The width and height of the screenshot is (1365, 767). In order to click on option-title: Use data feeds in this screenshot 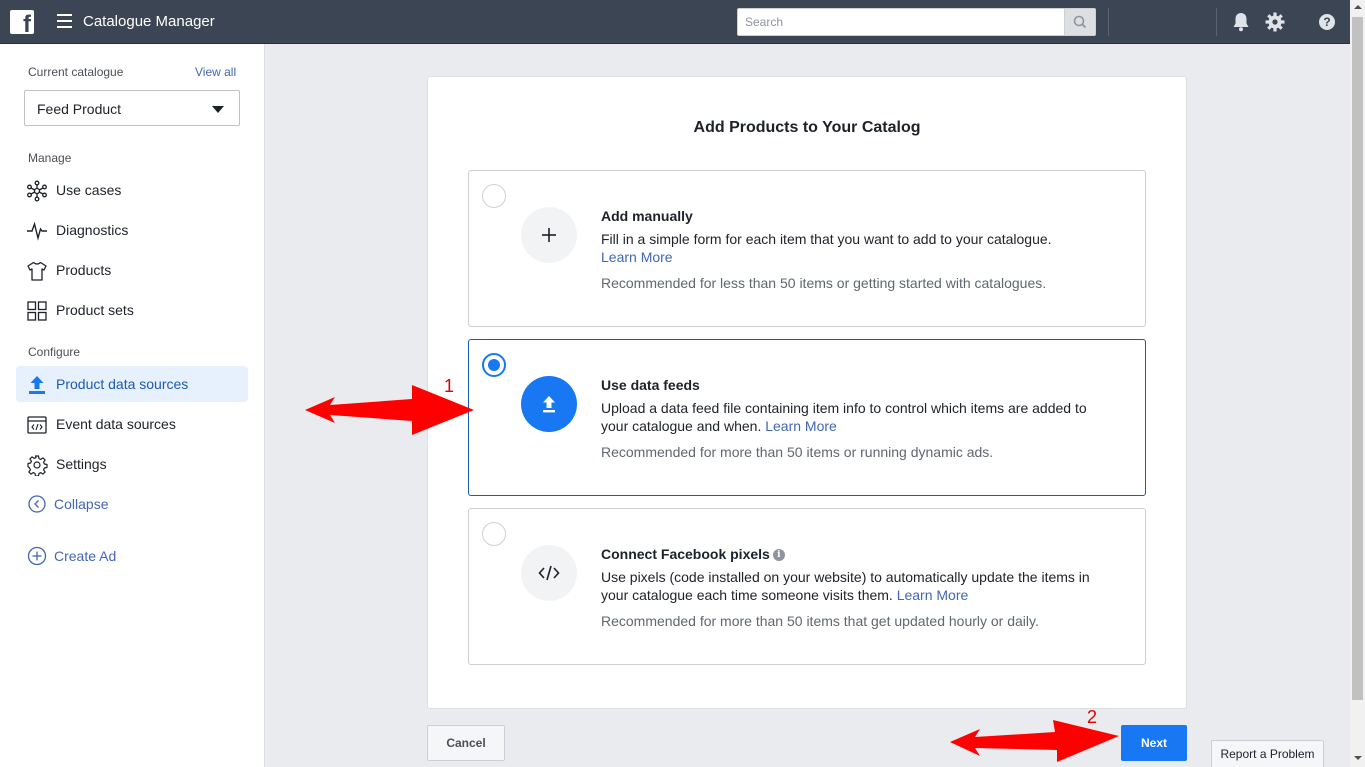, I will do `click(650, 385)`.